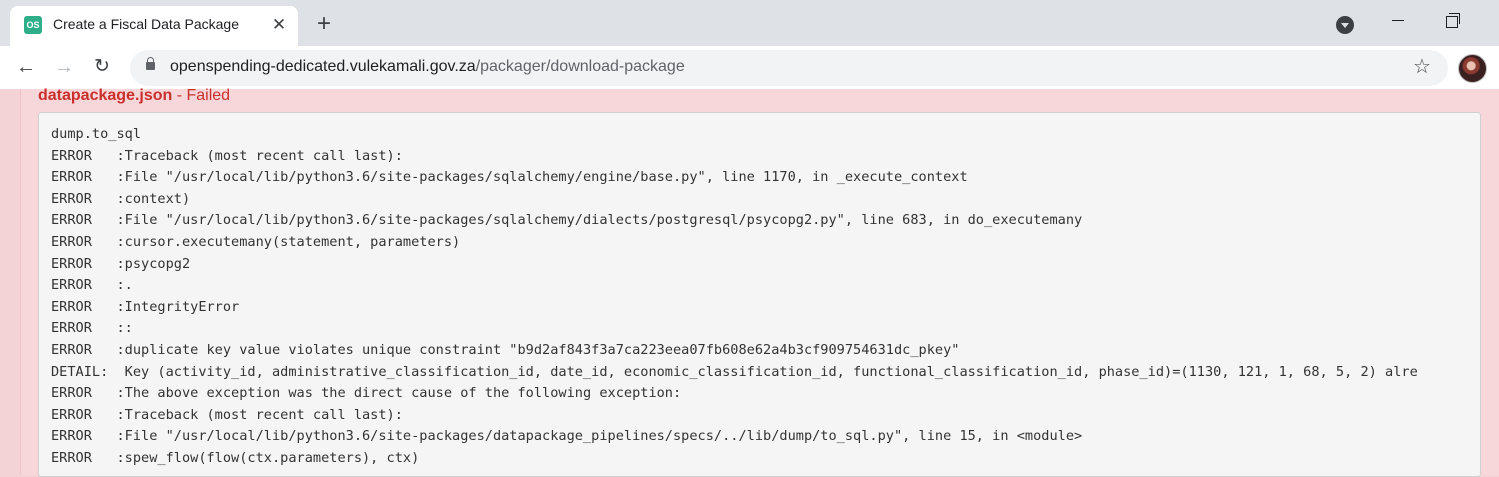 The height and width of the screenshot is (477, 1499). I want to click on site-favicon-icon: OS, so click(33, 25).